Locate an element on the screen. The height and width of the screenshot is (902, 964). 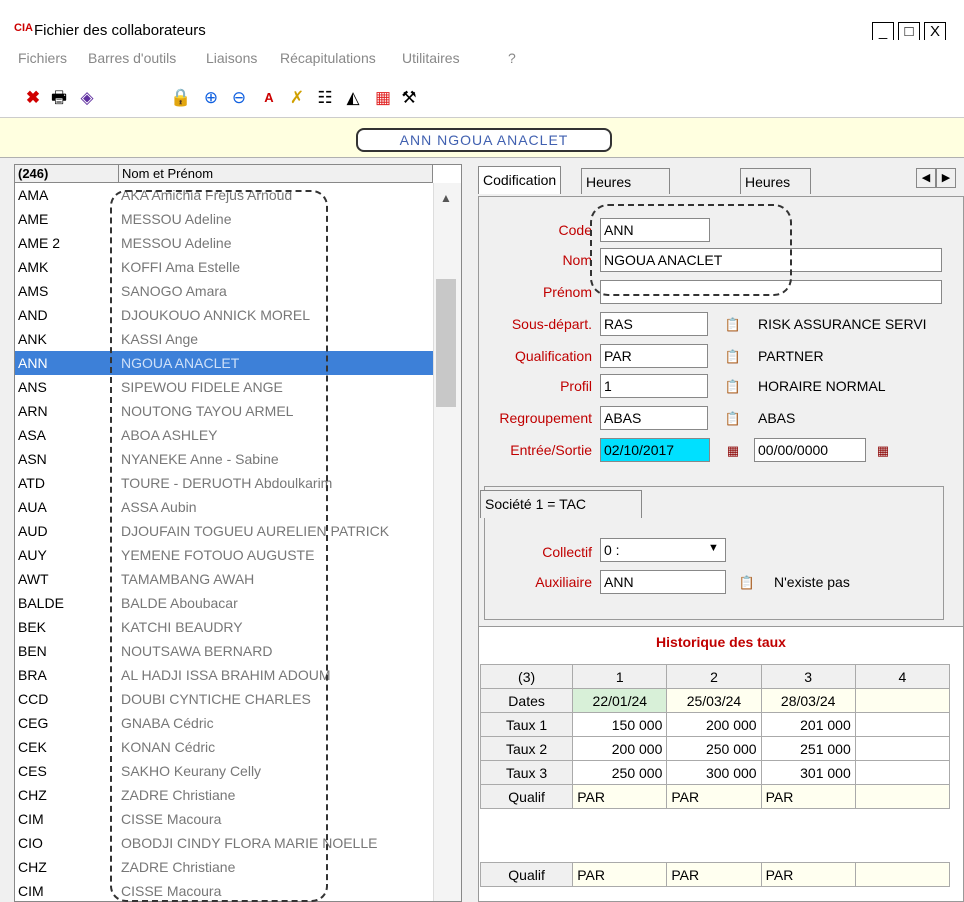
entree-date-field: 02/10/2017 is located at coordinates (655, 450).